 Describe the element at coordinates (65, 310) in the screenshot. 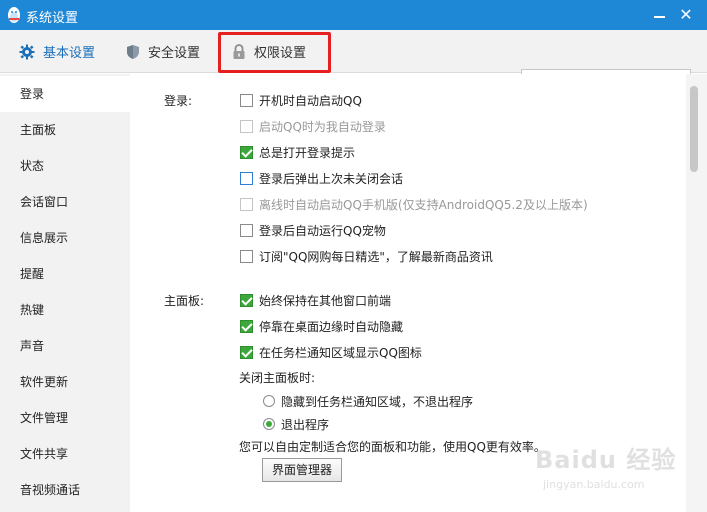

I see `sidebar-item-hotkey: 热键` at that location.